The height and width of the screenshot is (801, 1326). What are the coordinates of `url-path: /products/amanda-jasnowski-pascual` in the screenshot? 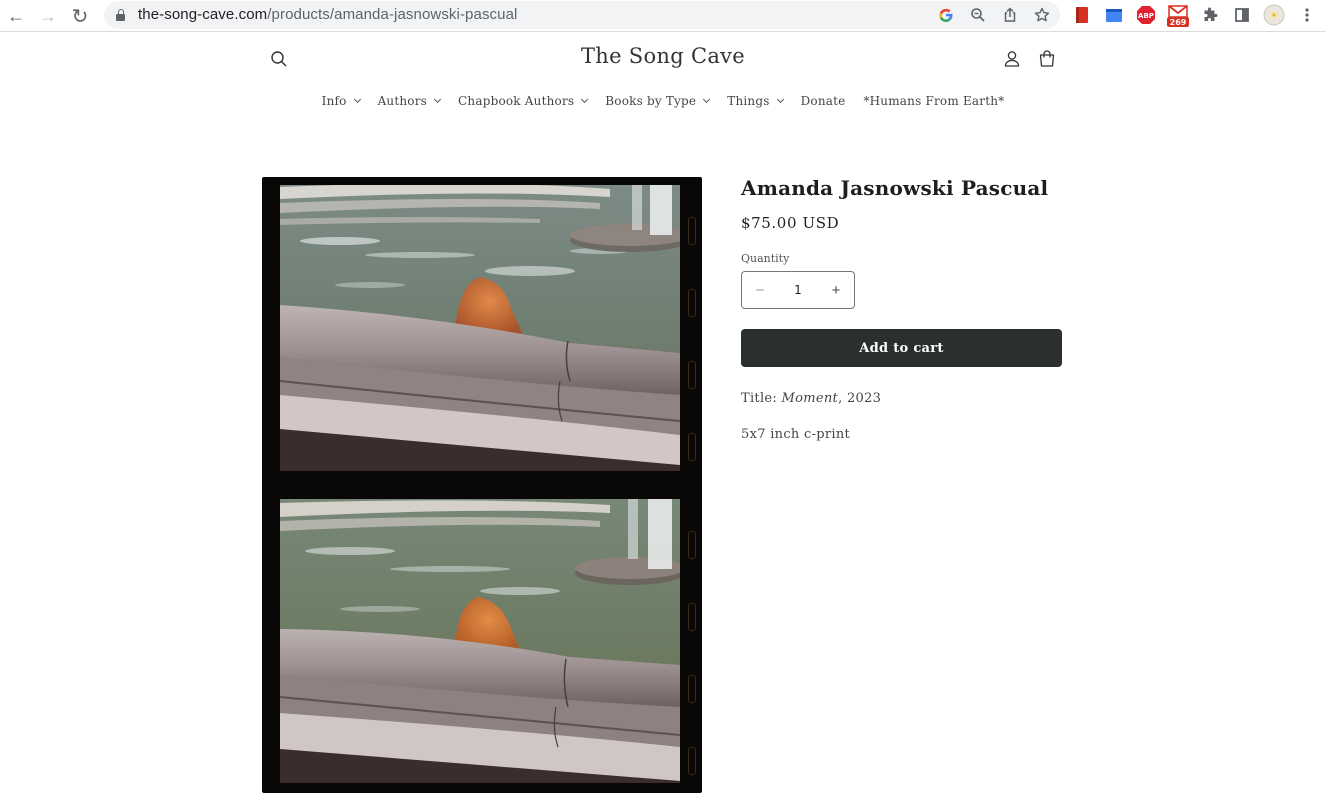 It's located at (392, 14).